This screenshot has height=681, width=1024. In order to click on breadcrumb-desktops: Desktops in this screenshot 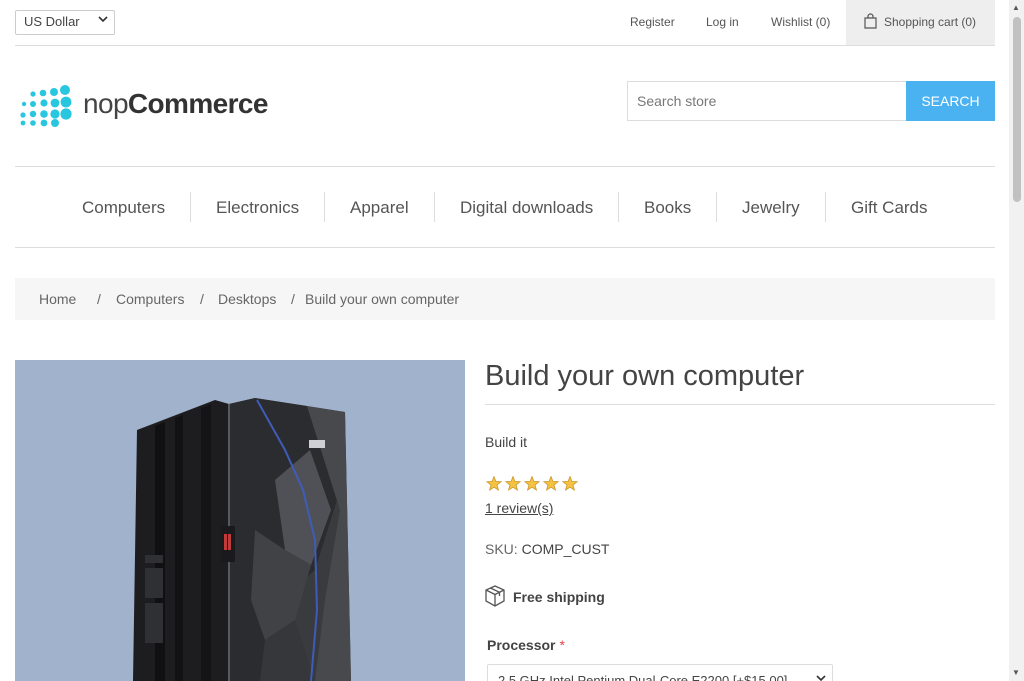, I will do `click(247, 299)`.